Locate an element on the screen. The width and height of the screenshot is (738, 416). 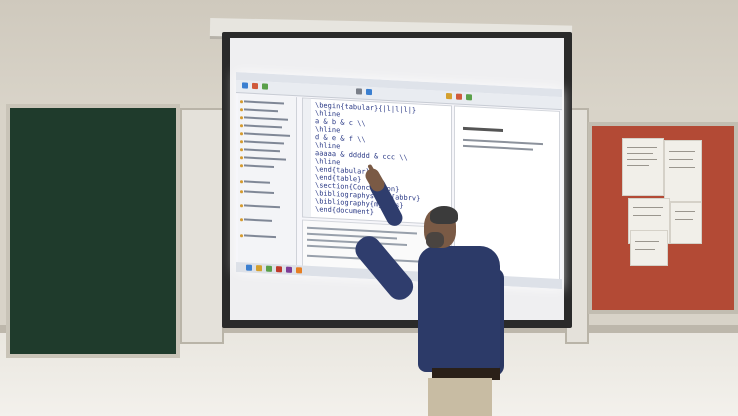
presenter-beard is located at coordinates (435, 240).